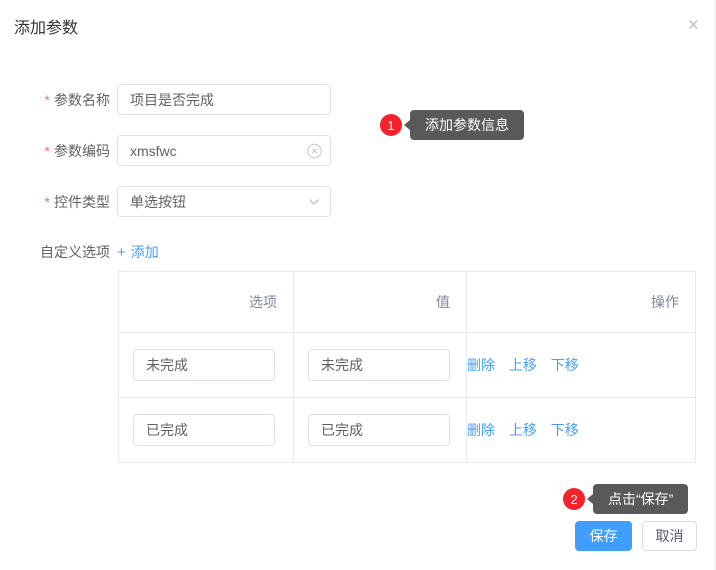  I want to click on add-option-label: 添加, so click(144, 252).